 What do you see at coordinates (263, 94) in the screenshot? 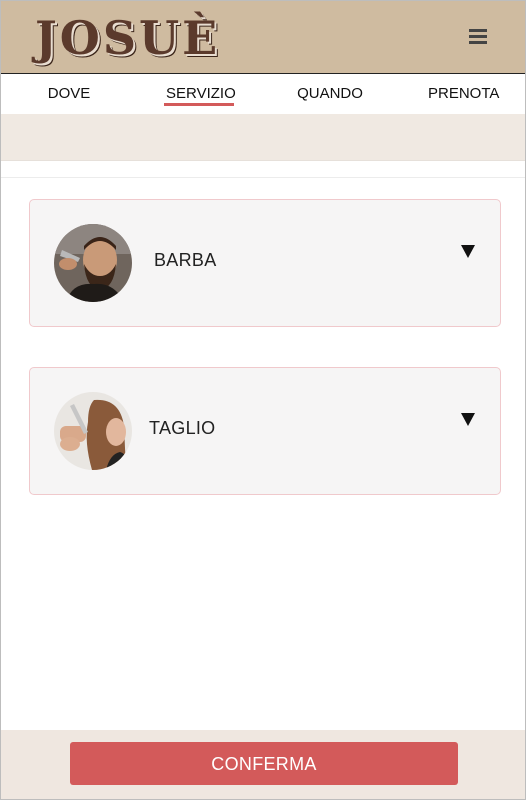
I see `step-nav: DOVE SERVIZIO QUANDO PRENOTA` at bounding box center [263, 94].